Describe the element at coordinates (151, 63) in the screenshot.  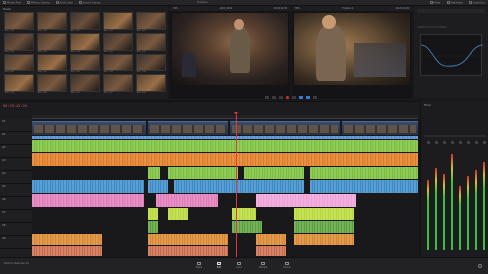
I see `media-clip-thumbnail: B001_C004` at that location.